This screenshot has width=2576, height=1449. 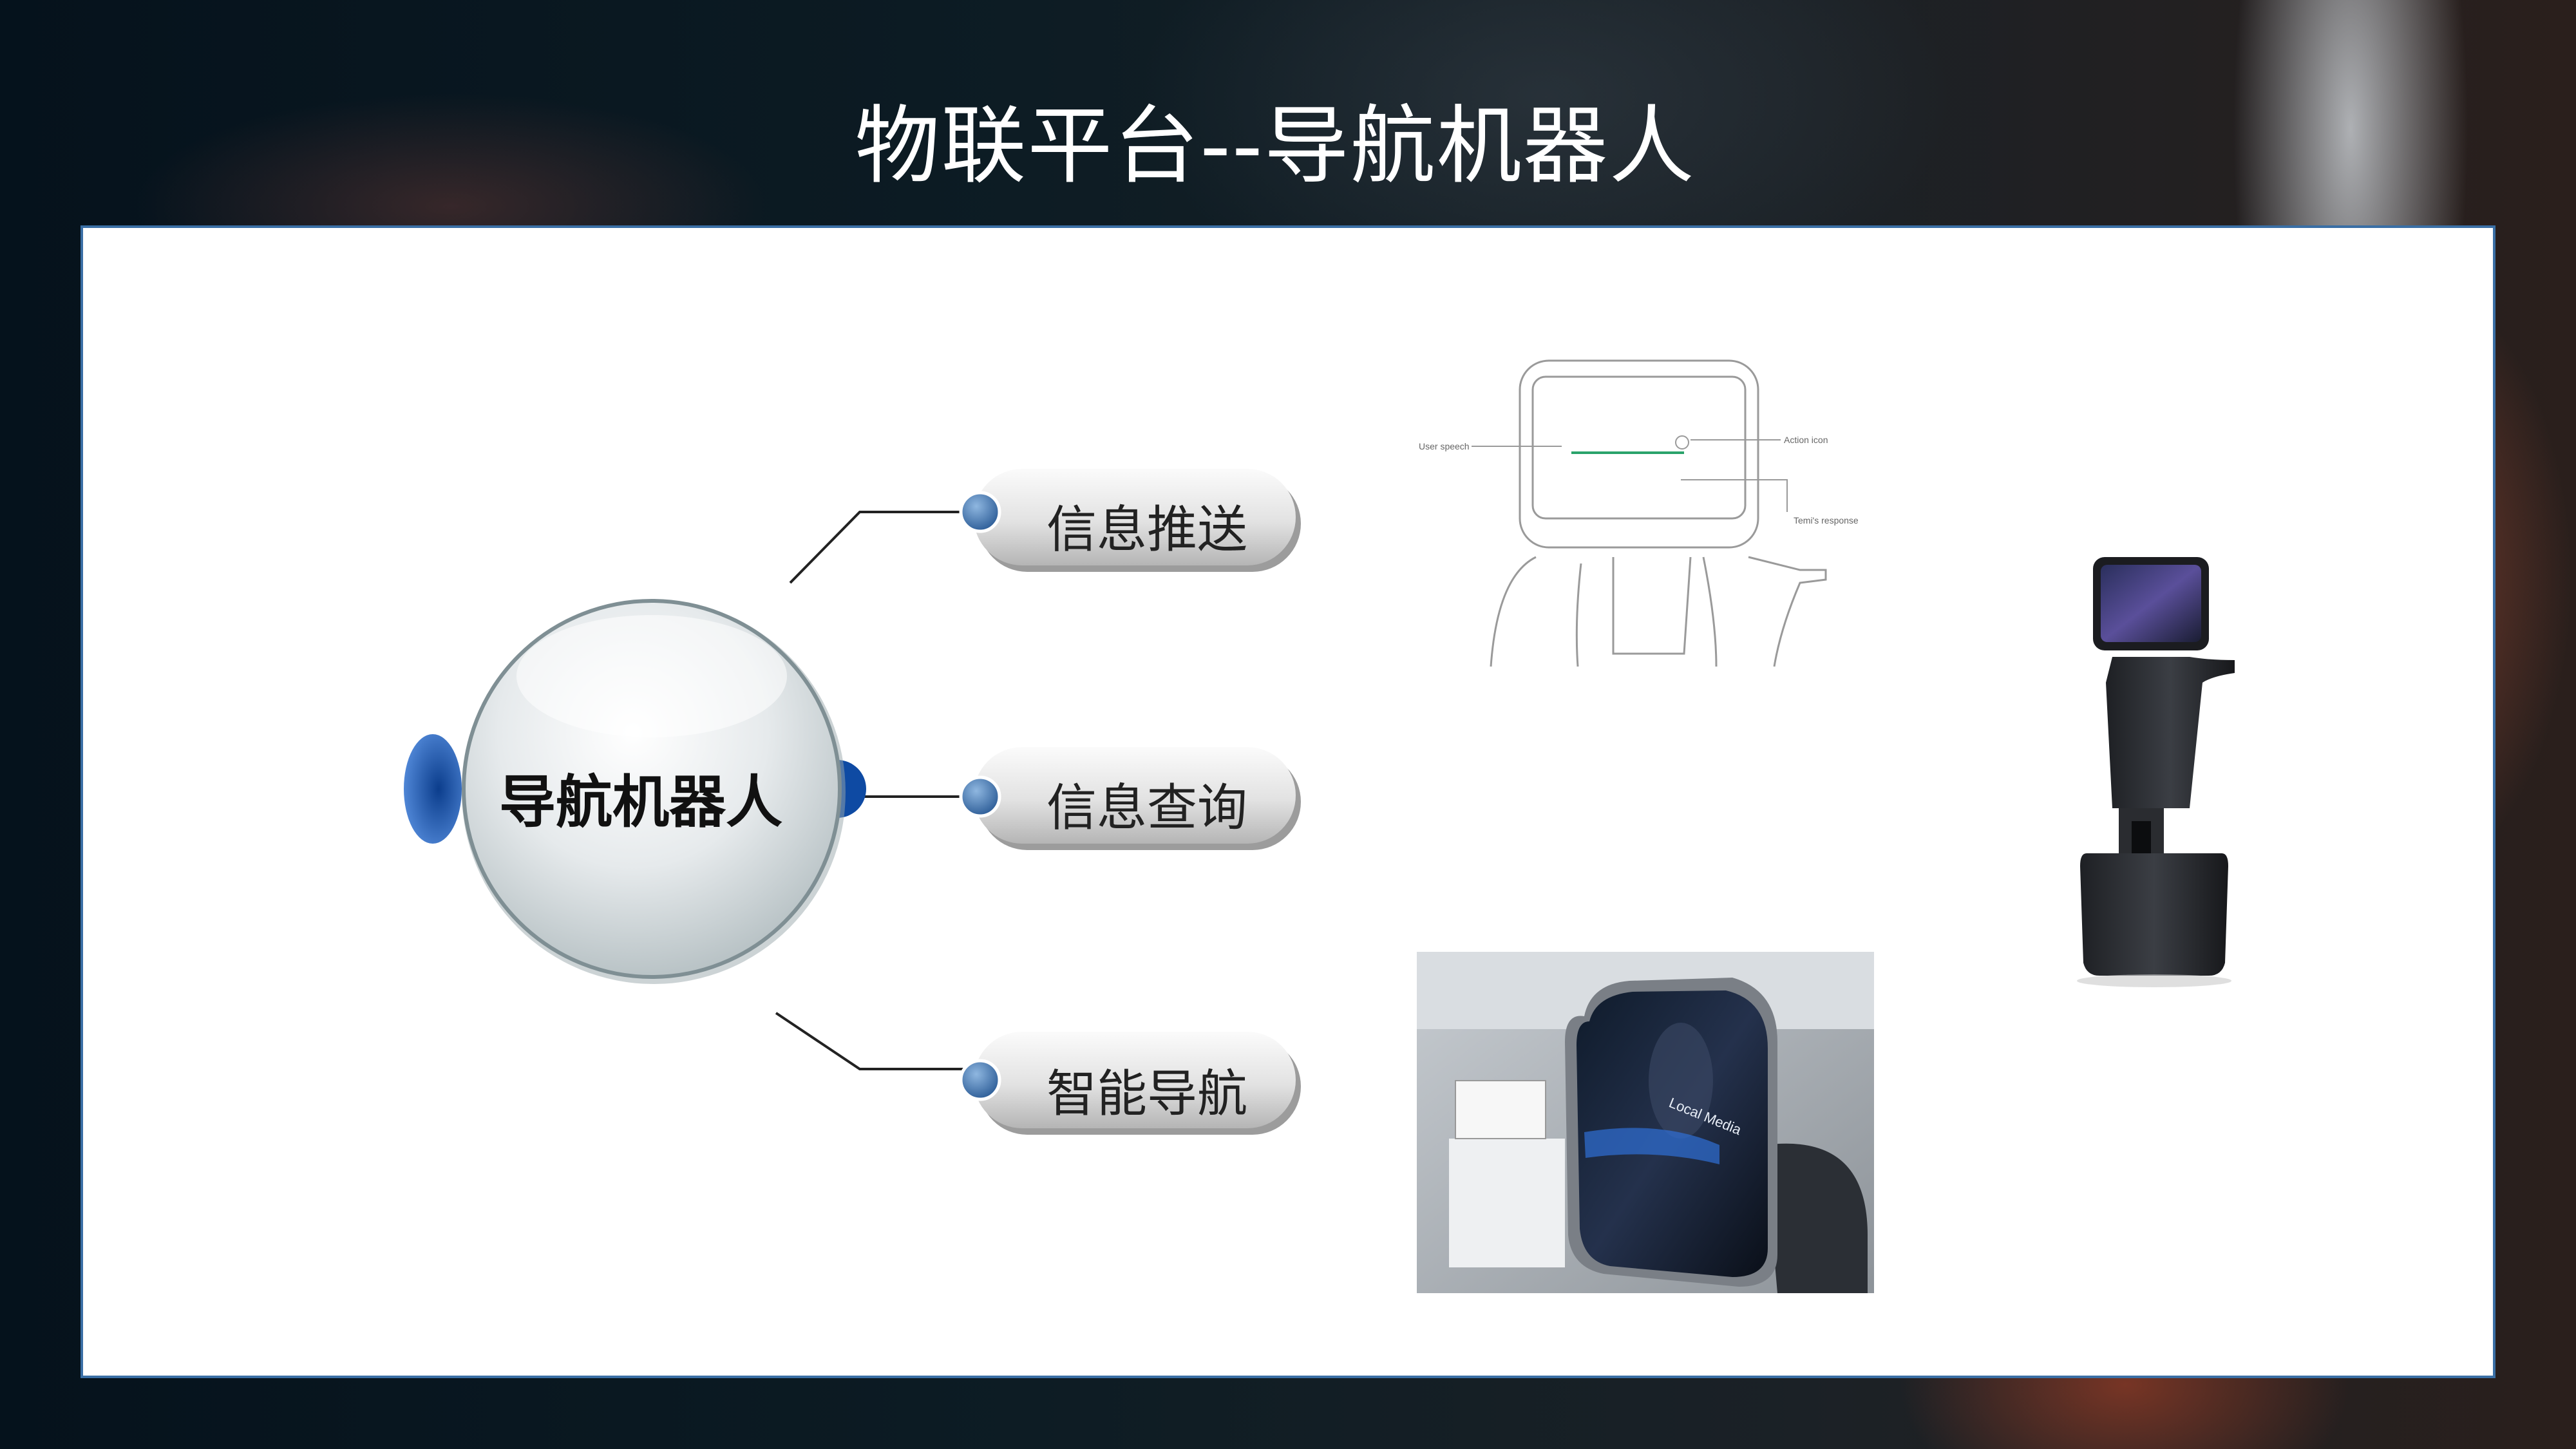 I want to click on pill-top-dot, so click(x=980, y=512).